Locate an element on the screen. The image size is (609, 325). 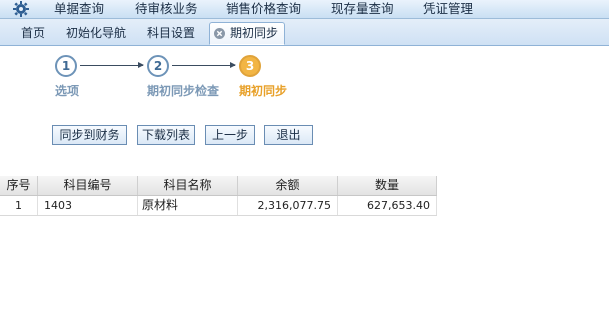
col-header-index: 序号 is located at coordinates (19, 185).